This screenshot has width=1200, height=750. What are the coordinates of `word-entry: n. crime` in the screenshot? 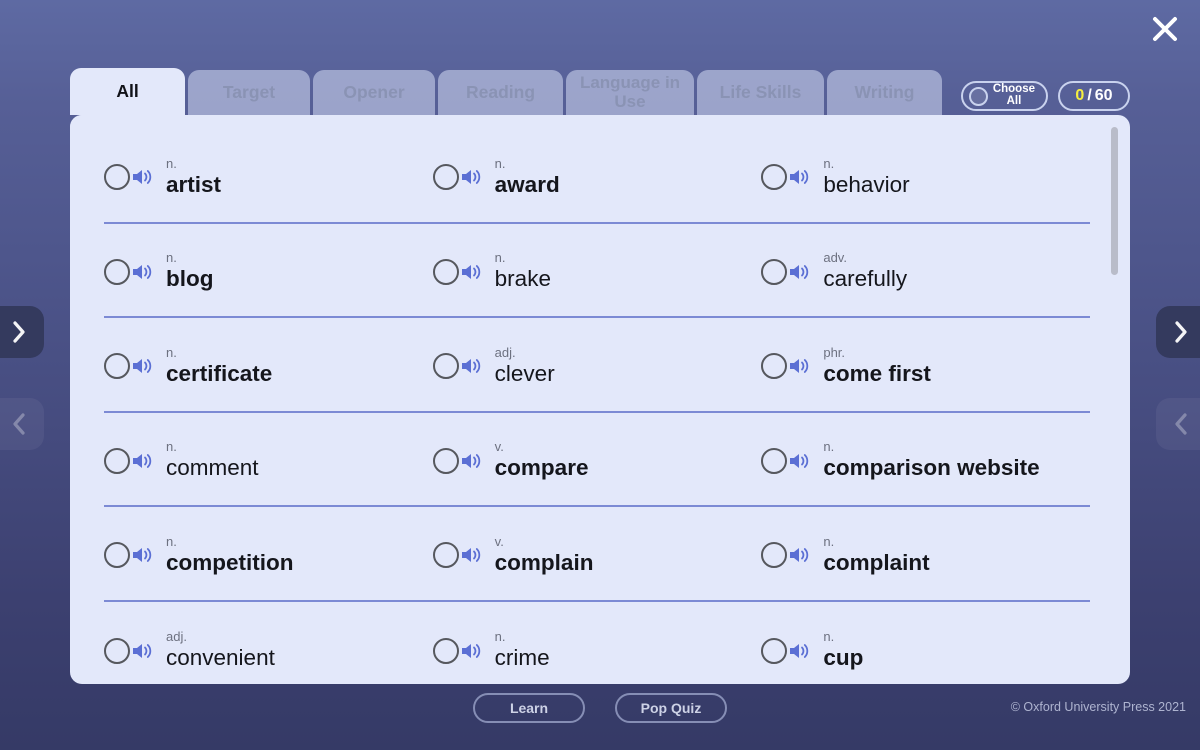 It's located at (597, 643).